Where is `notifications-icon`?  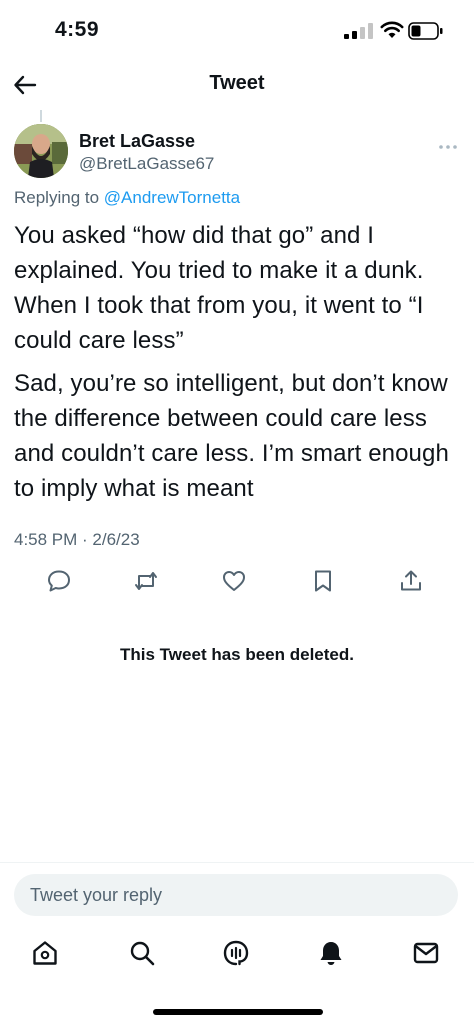
notifications-icon is located at coordinates (331, 953).